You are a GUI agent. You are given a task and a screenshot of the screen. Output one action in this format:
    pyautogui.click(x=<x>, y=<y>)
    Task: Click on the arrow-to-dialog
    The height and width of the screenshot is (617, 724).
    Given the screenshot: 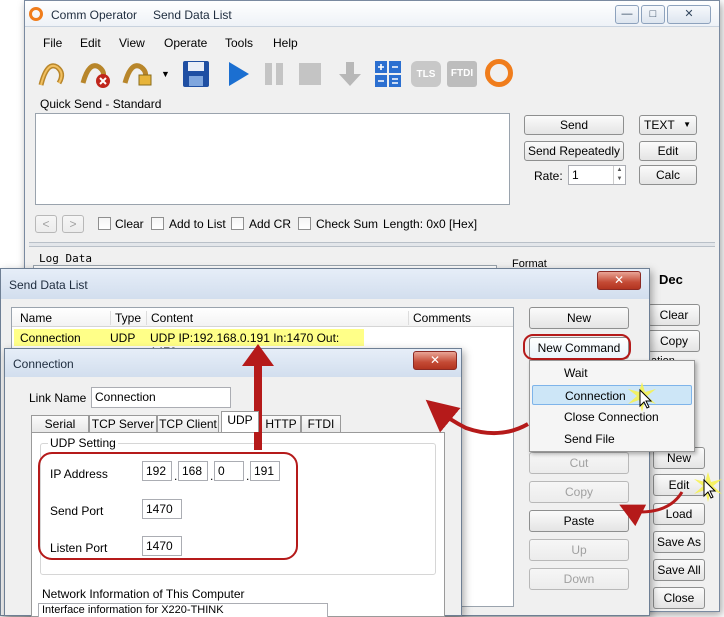 What is the action you would take?
    pyautogui.click(x=477, y=417)
    